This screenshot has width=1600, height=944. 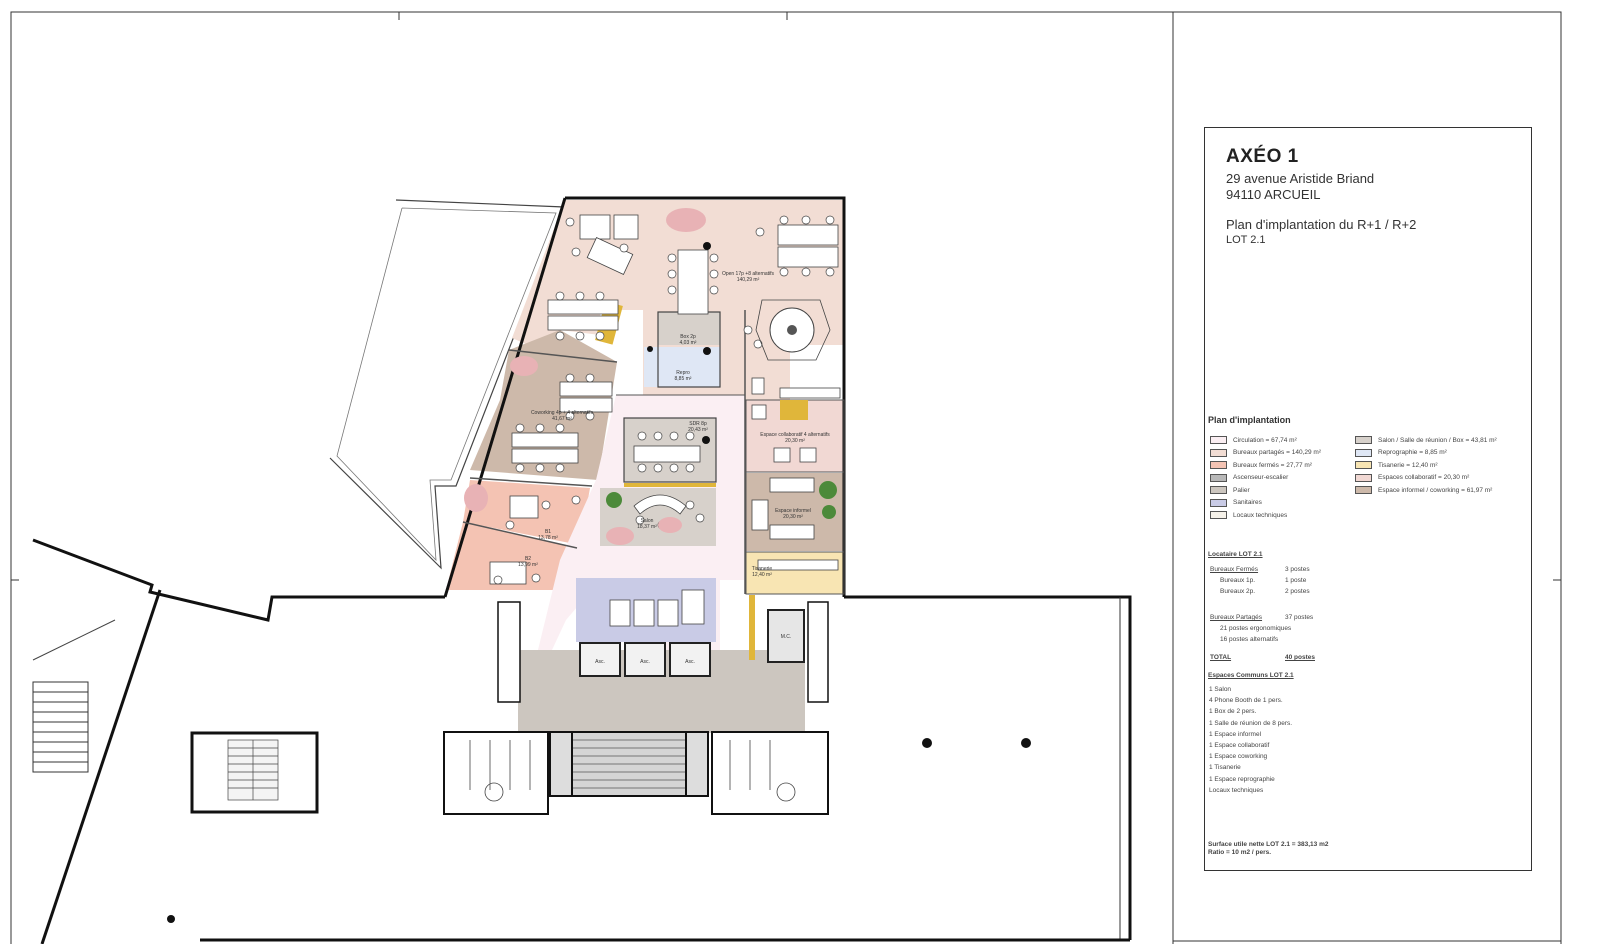 I want to click on meeting-bench, so click(x=670, y=485).